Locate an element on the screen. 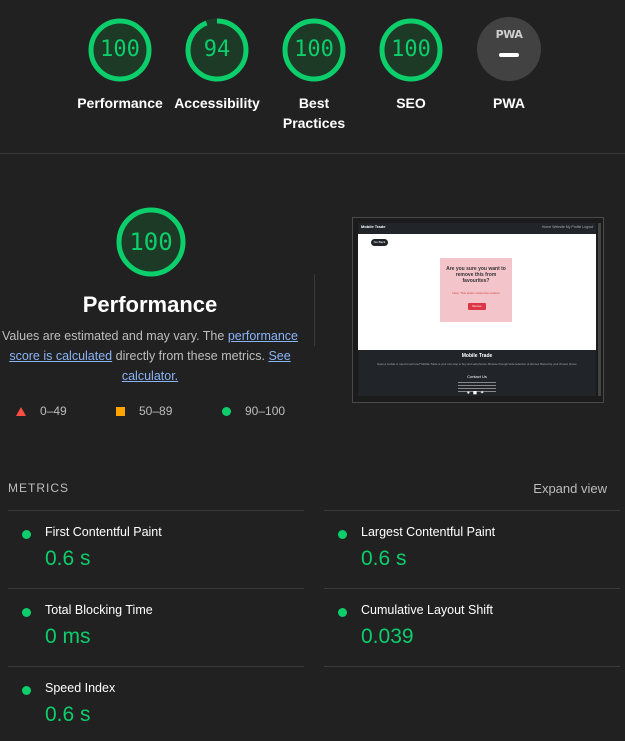 This screenshot has height=741, width=625. metric-name: First Contentful Paint is located at coordinates (103, 532).